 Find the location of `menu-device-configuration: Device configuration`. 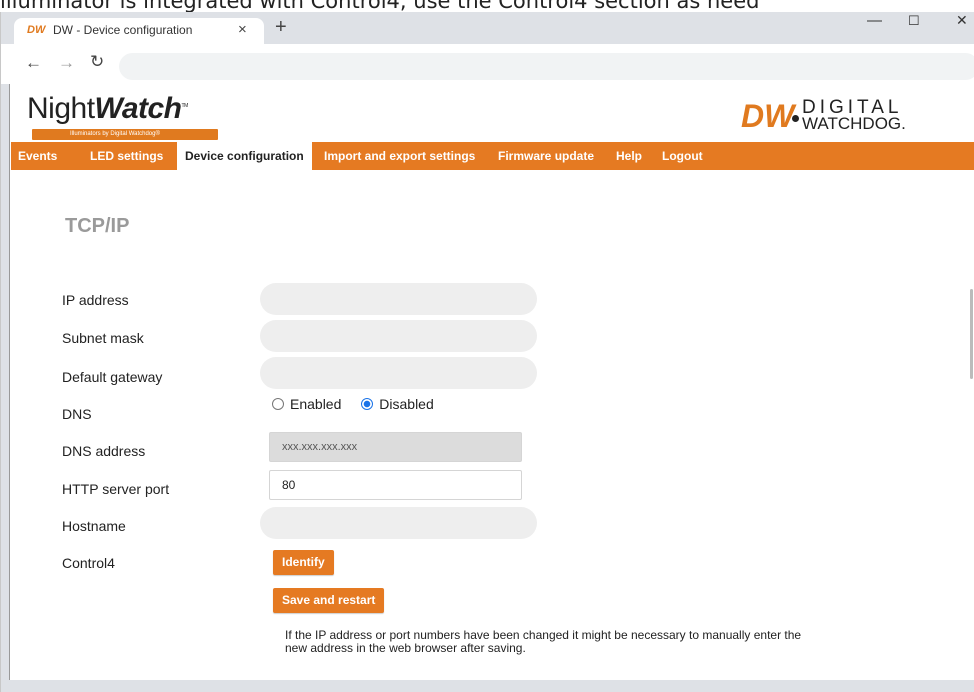

menu-device-configuration: Device configuration is located at coordinates (245, 156).